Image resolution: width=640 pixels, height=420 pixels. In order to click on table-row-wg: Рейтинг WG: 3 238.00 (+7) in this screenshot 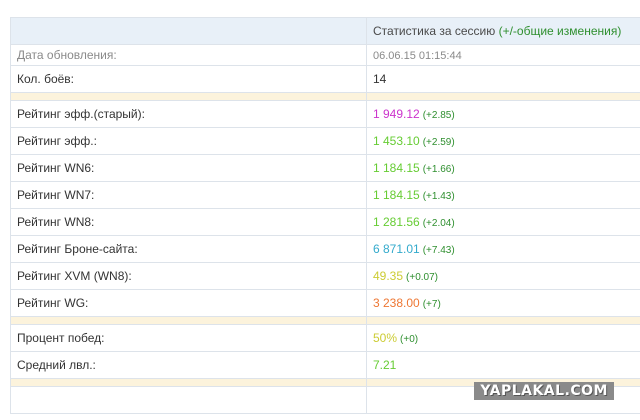, I will do `click(325, 303)`.